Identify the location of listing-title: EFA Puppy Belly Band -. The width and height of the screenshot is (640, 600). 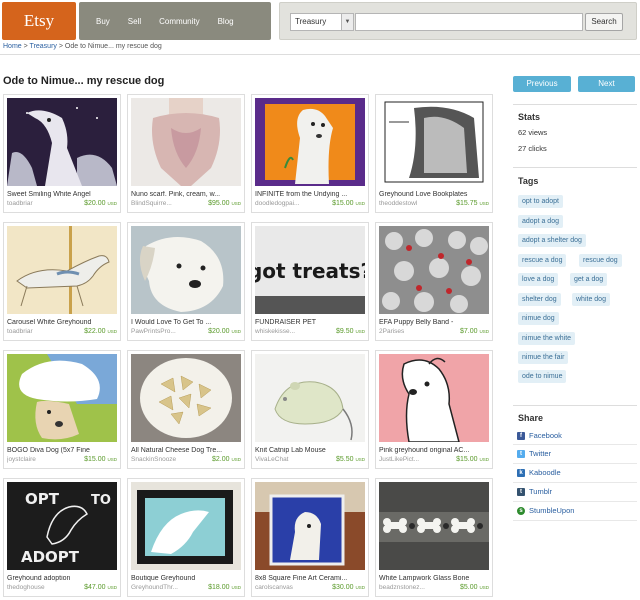
(435, 322).